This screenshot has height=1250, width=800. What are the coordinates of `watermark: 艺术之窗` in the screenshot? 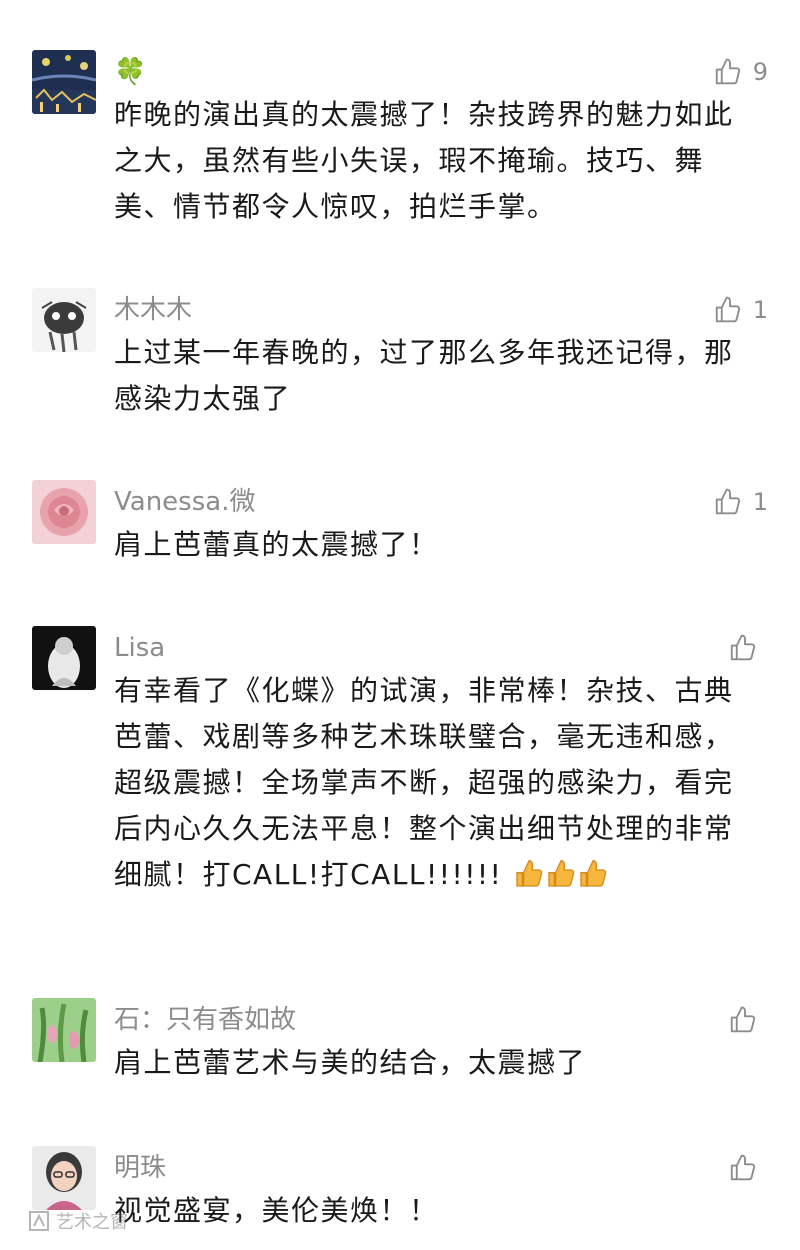 It's located at (78, 1221).